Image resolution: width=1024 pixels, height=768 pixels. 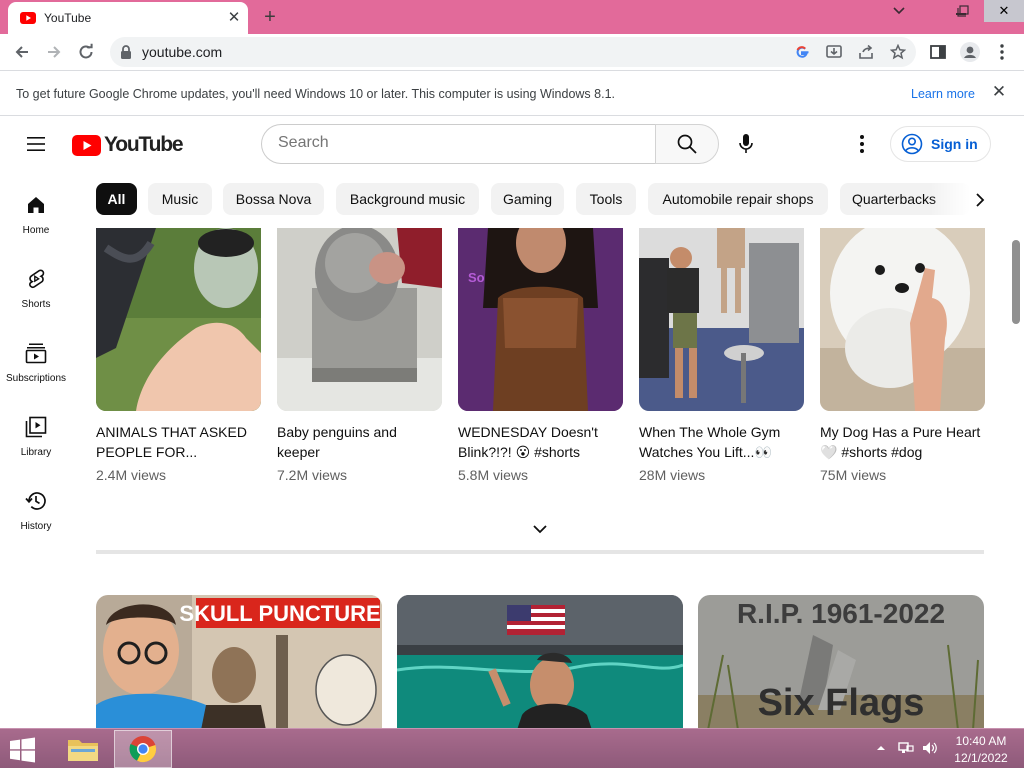 I want to click on short-thumbnail-image: So, so click(x=540, y=319).